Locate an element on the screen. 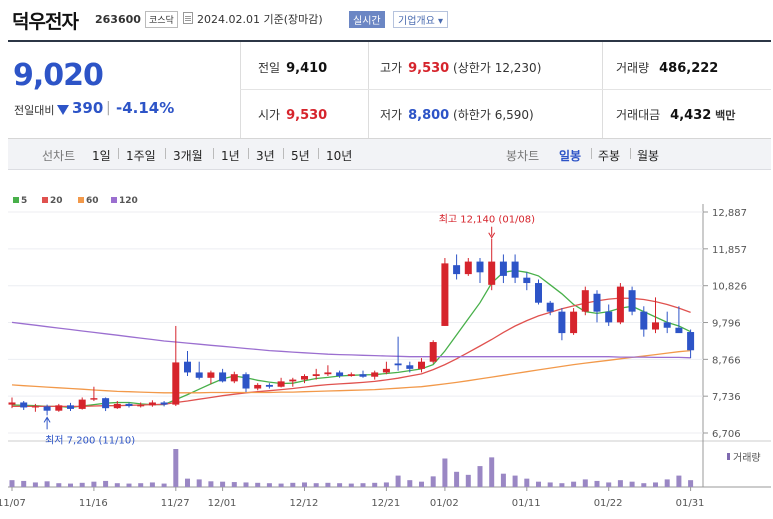  y-tick-label: 11,857 is located at coordinates (729, 250).